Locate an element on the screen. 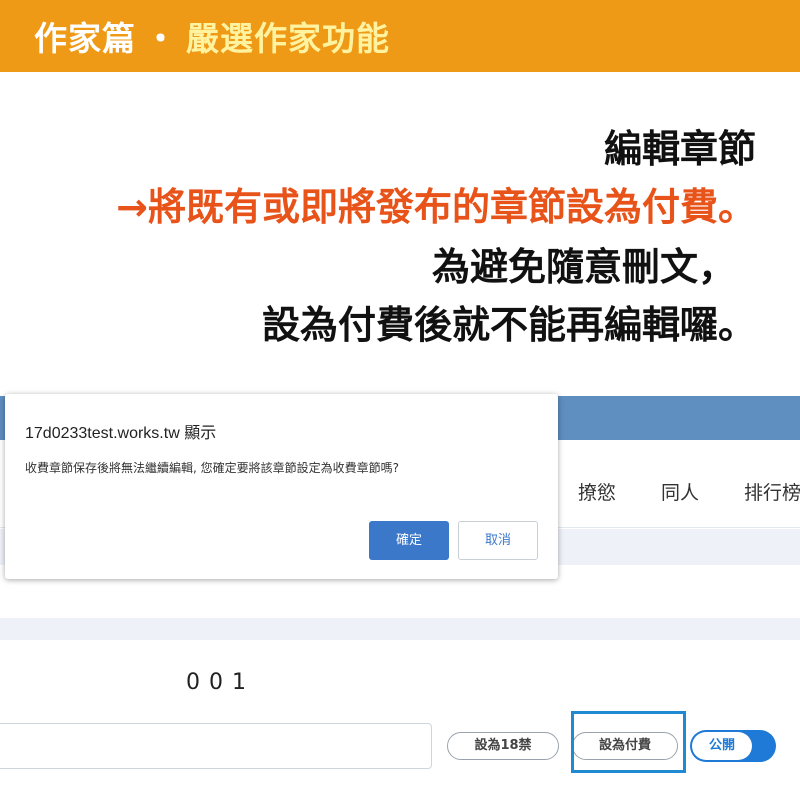 The width and height of the screenshot is (800, 800). caption-line-3: 為避免隨意刪文， is located at coordinates (583, 267).